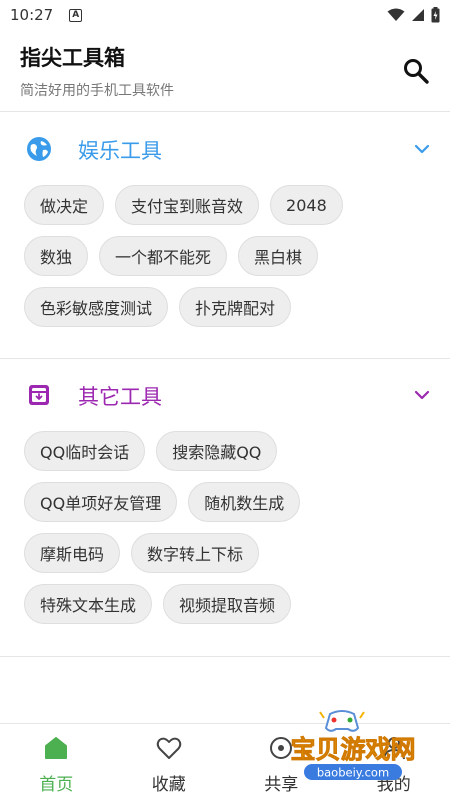 This screenshot has height=800, width=450. What do you see at coordinates (163, 256) in the screenshot?
I see `tool-chip-none-can-die: 一个都不能死` at bounding box center [163, 256].